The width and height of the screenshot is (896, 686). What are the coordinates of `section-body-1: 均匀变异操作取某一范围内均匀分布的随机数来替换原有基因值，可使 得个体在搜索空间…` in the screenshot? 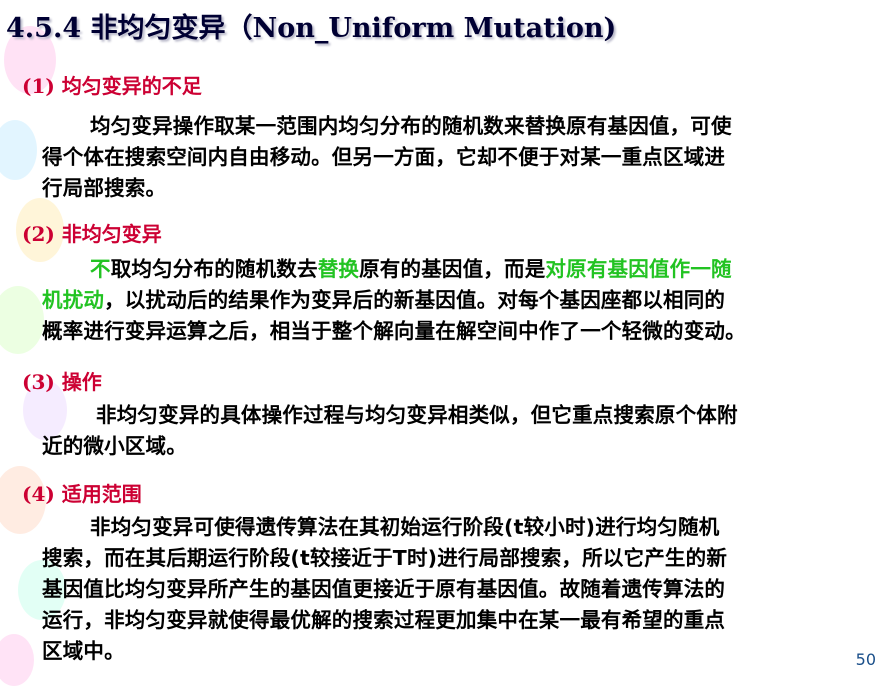 It's located at (466, 157).